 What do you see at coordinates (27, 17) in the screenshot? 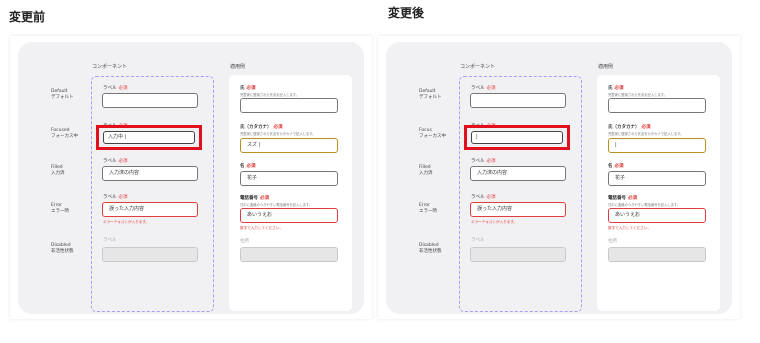
I see `before-heading: 変更前` at bounding box center [27, 17].